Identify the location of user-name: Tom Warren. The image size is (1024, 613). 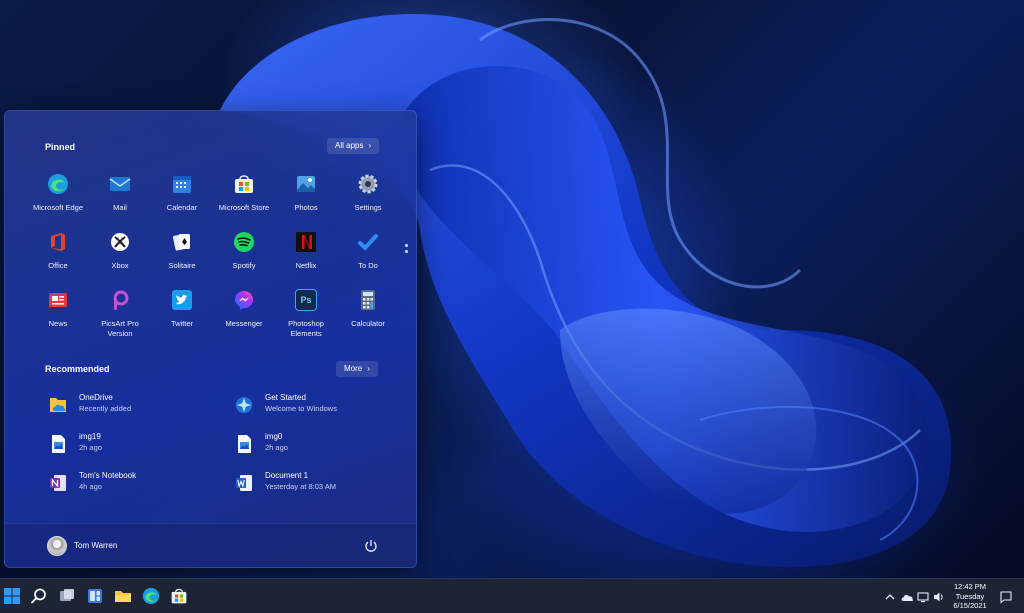
(95, 545).